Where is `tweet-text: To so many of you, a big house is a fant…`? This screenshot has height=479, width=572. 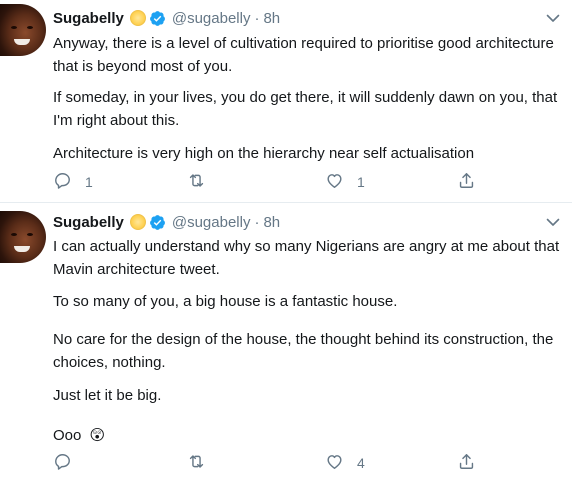
tweet-text: To so many of you, a big house is a fant… is located at coordinates (309, 301).